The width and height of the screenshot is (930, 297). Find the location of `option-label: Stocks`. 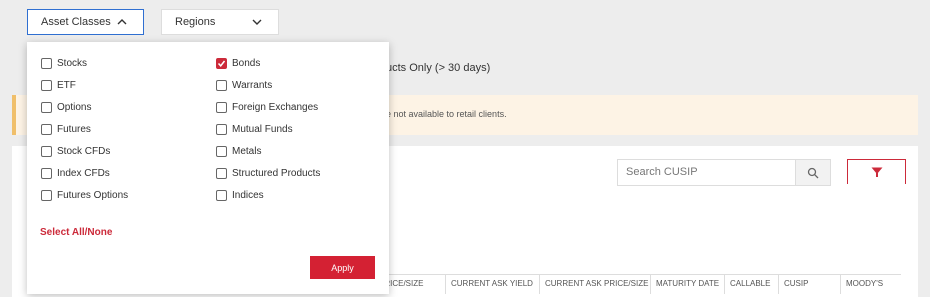

option-label: Stocks is located at coordinates (72, 63).